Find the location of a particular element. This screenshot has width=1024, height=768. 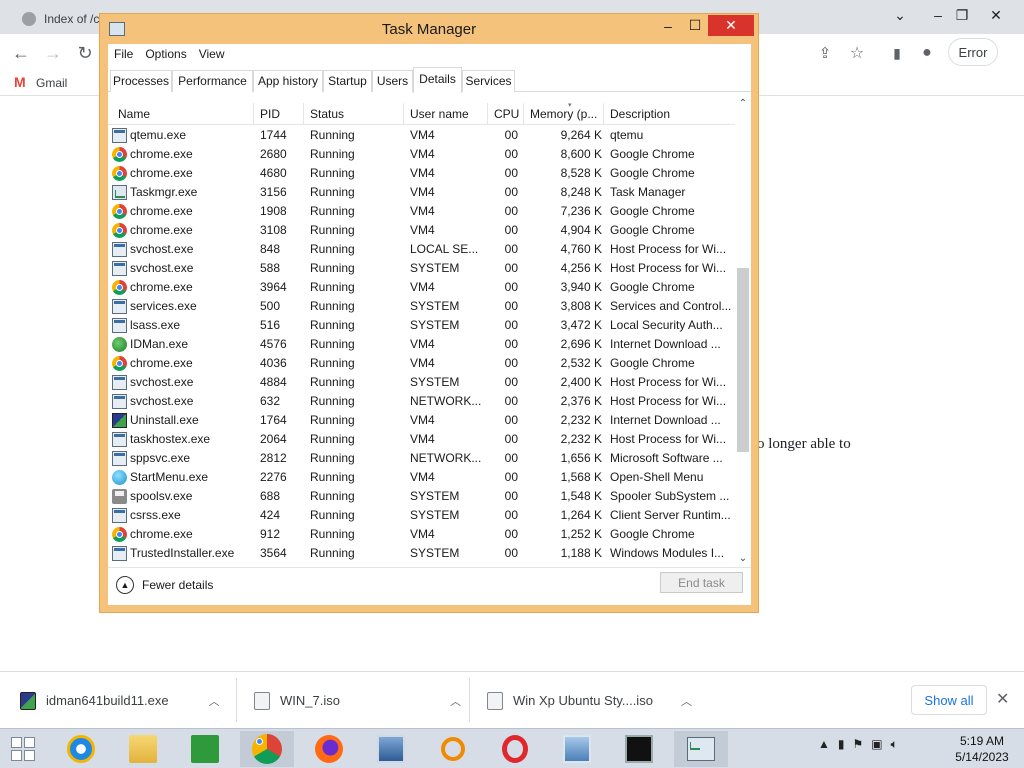

process-name: svchost.exe is located at coordinates (162, 382).